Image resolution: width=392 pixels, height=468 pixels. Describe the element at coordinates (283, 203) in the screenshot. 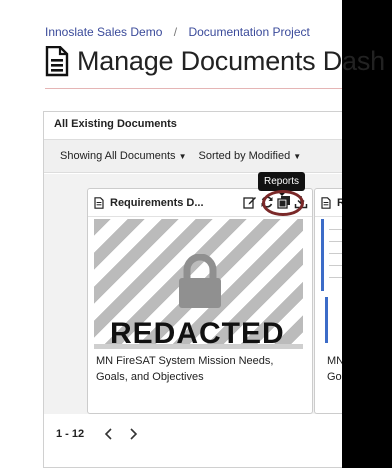

I see `highlight-ring` at that location.